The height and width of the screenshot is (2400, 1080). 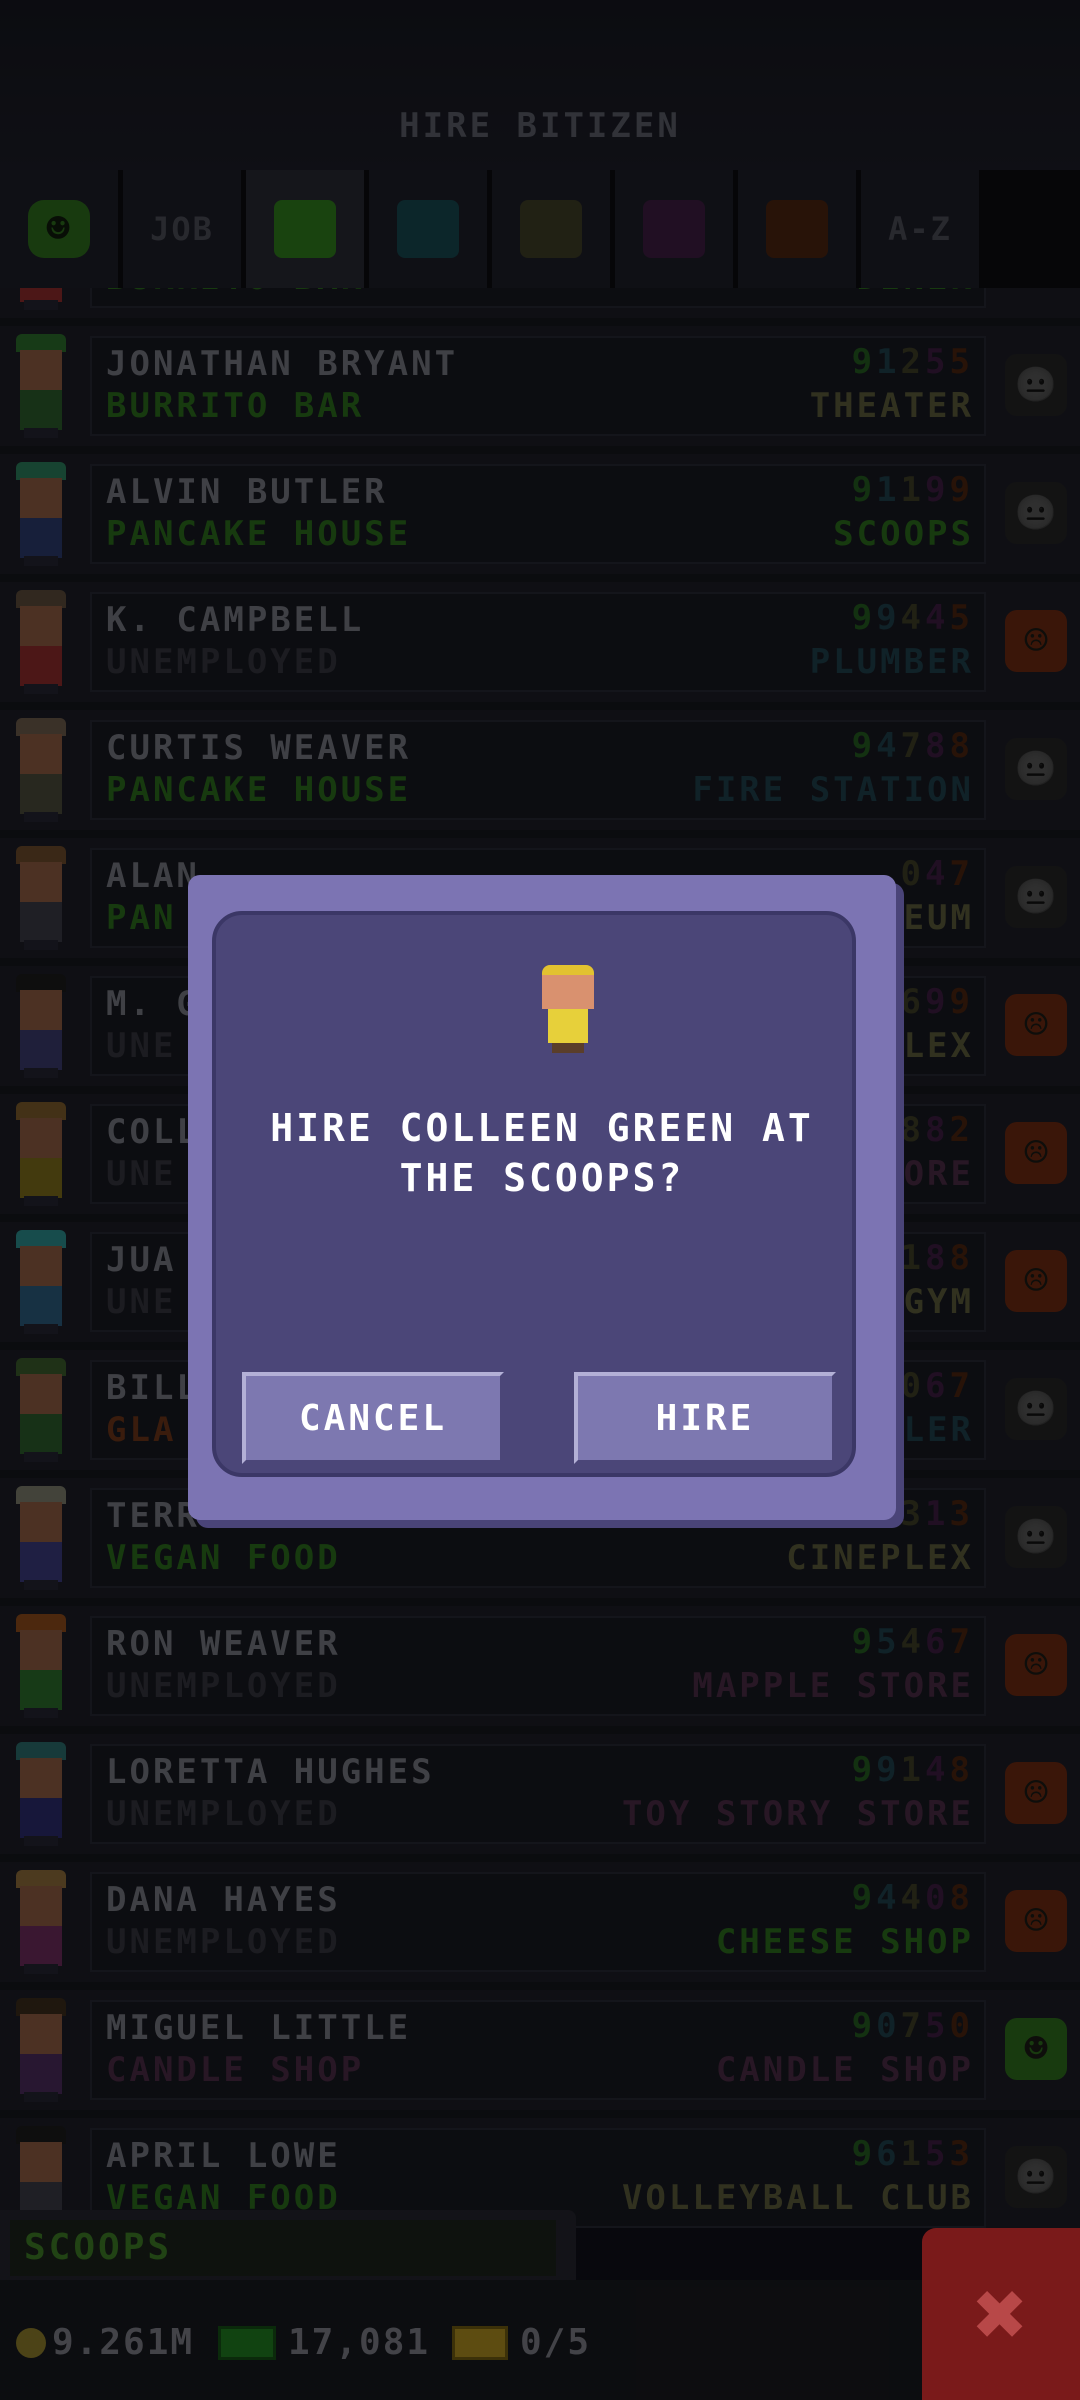 What do you see at coordinates (373, 1418) in the screenshot?
I see `cancel-button: CANCEL` at bounding box center [373, 1418].